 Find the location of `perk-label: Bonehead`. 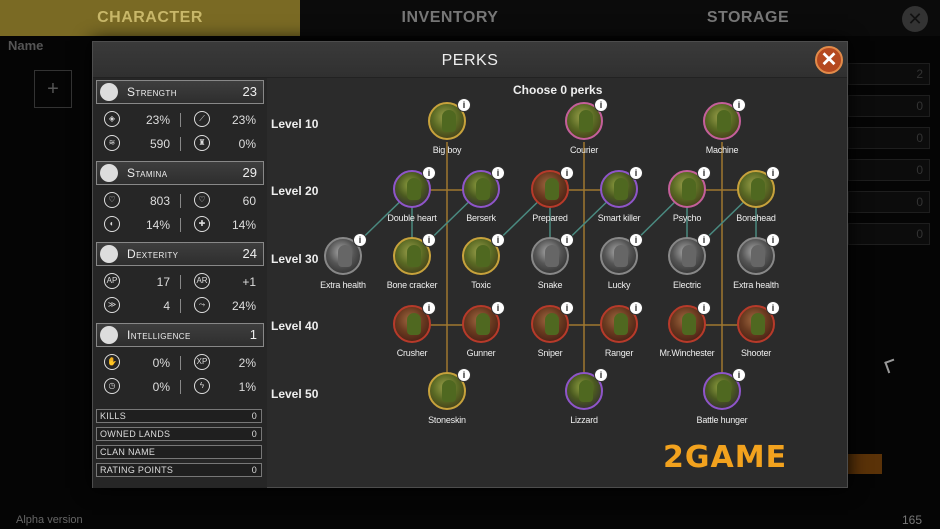

perk-label: Bonehead is located at coordinates (756, 218).